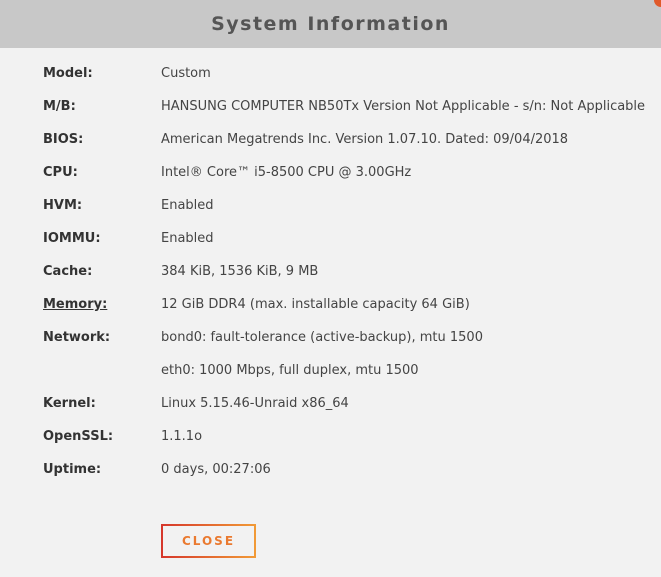 The width and height of the screenshot is (661, 577). What do you see at coordinates (186, 73) in the screenshot?
I see `model-value: Custom` at bounding box center [186, 73].